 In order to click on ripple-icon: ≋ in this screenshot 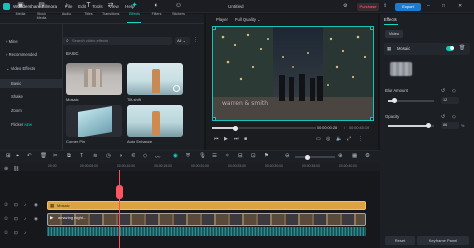, I will do `click(95, 156)`.